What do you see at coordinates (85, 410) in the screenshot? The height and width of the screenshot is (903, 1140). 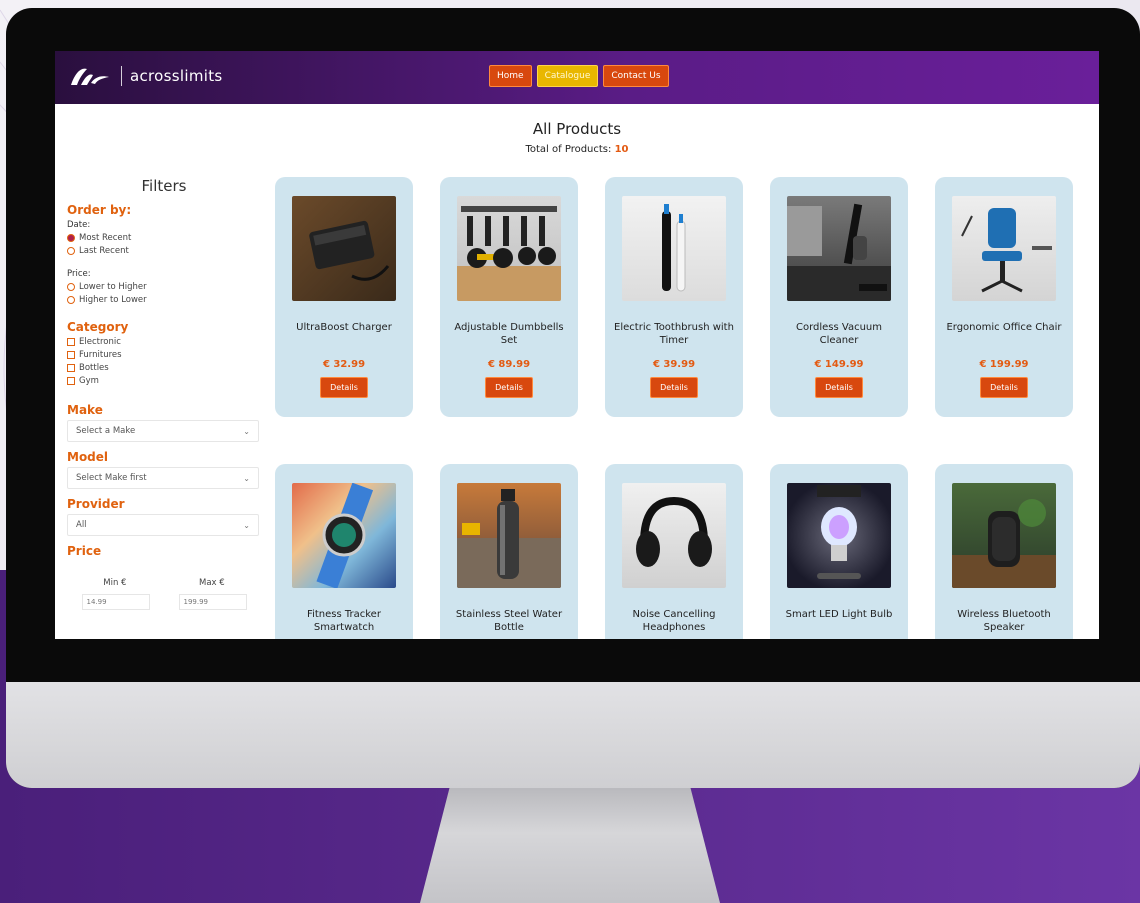 I see `make-heading: Make` at bounding box center [85, 410].